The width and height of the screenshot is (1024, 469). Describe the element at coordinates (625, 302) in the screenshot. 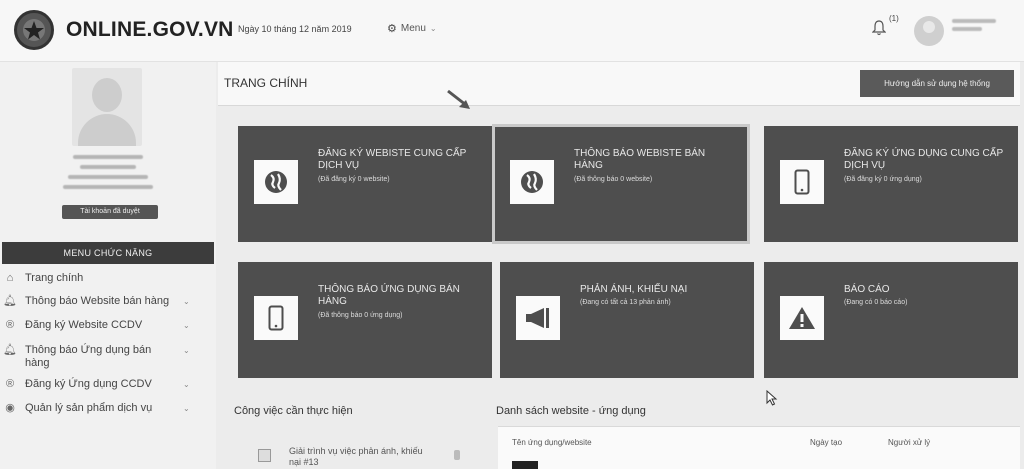

I see `tile-subtitle: (Đang có tất cả 13 phản ánh)` at that location.